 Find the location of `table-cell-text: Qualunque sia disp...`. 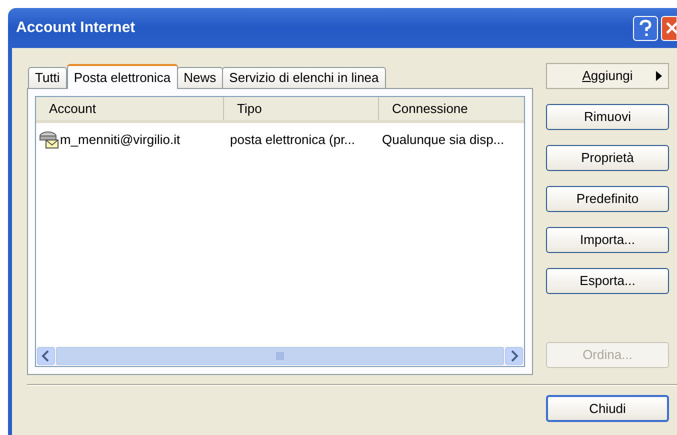

table-cell-text: Qualunque sia disp... is located at coordinates (443, 140).